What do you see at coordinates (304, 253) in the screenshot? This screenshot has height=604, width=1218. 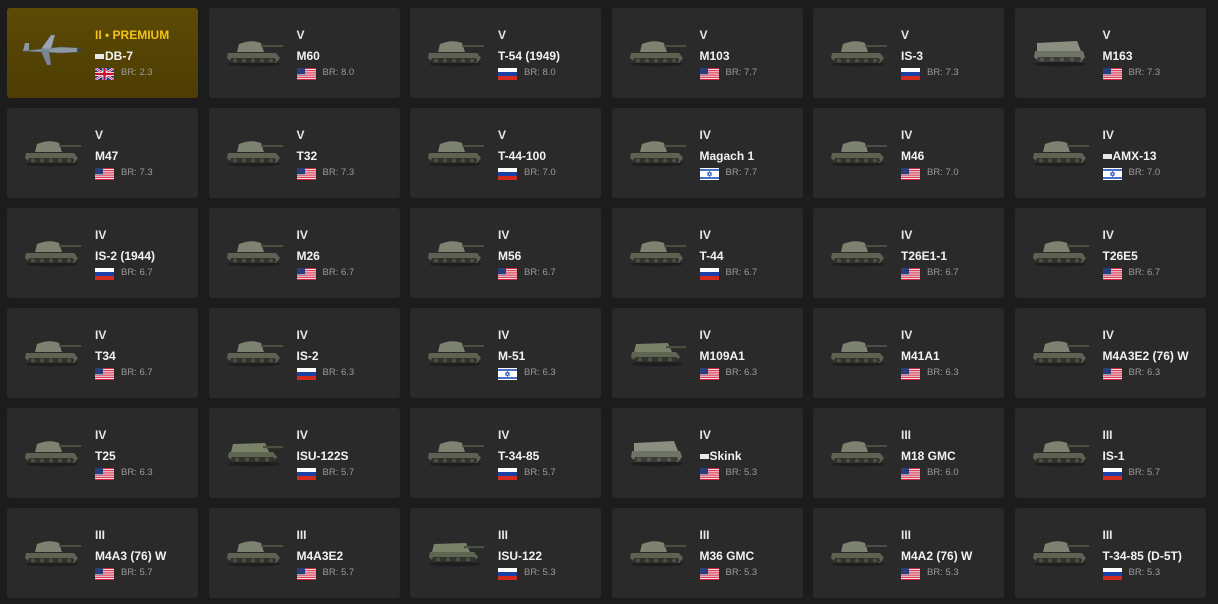 I see `vehicle-card: IV M26 BR: 6.7` at bounding box center [304, 253].